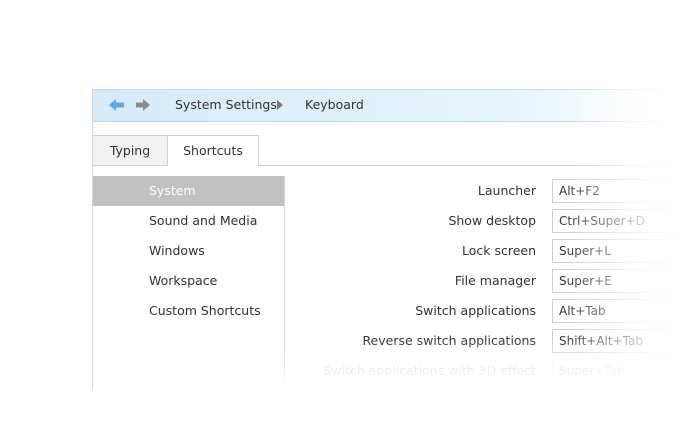 The height and width of the screenshot is (438, 685). I want to click on shortcut-label: Switch applications with 3D effect, so click(429, 370).